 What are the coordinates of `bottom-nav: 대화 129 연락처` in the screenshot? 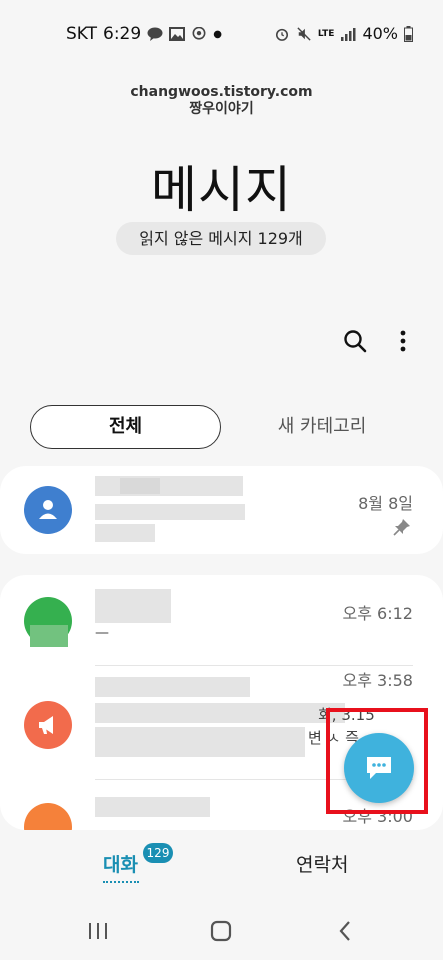 It's located at (221, 865).